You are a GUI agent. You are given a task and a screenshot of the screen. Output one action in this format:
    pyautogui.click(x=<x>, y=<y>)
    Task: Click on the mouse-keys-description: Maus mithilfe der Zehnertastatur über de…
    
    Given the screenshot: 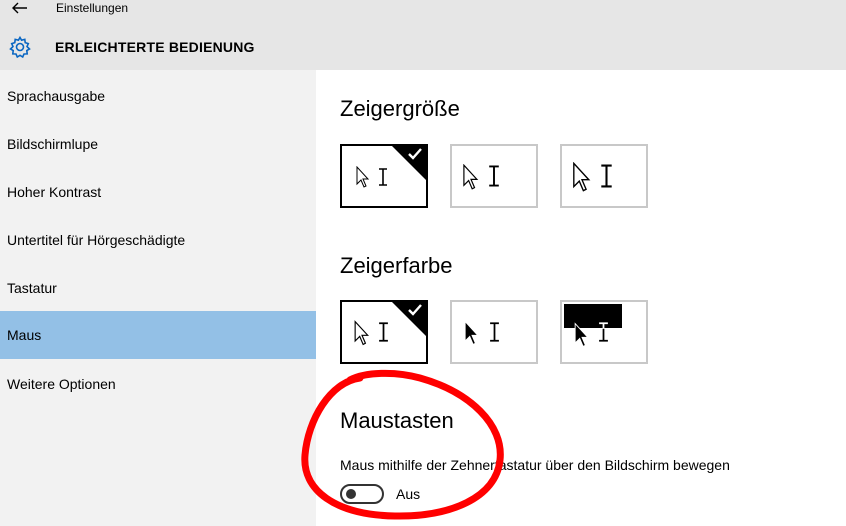 What is the action you would take?
    pyautogui.click(x=535, y=465)
    